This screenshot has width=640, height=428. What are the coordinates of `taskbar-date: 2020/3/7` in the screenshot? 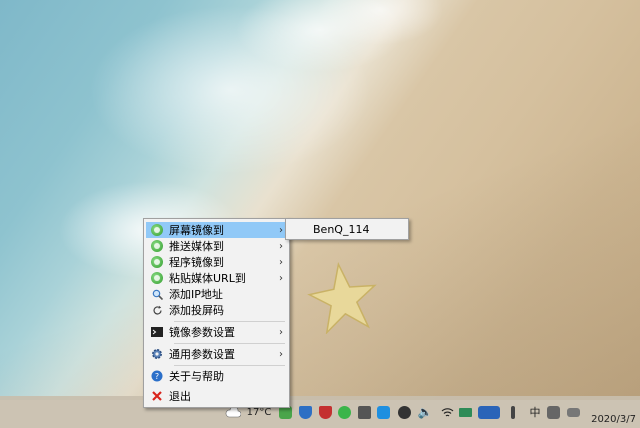 It's located at (613, 419).